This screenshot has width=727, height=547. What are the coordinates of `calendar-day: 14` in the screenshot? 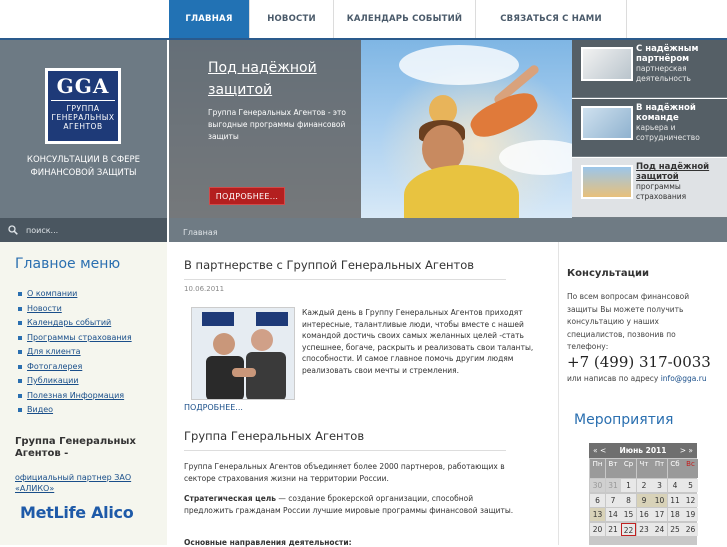 It's located at (613, 514).